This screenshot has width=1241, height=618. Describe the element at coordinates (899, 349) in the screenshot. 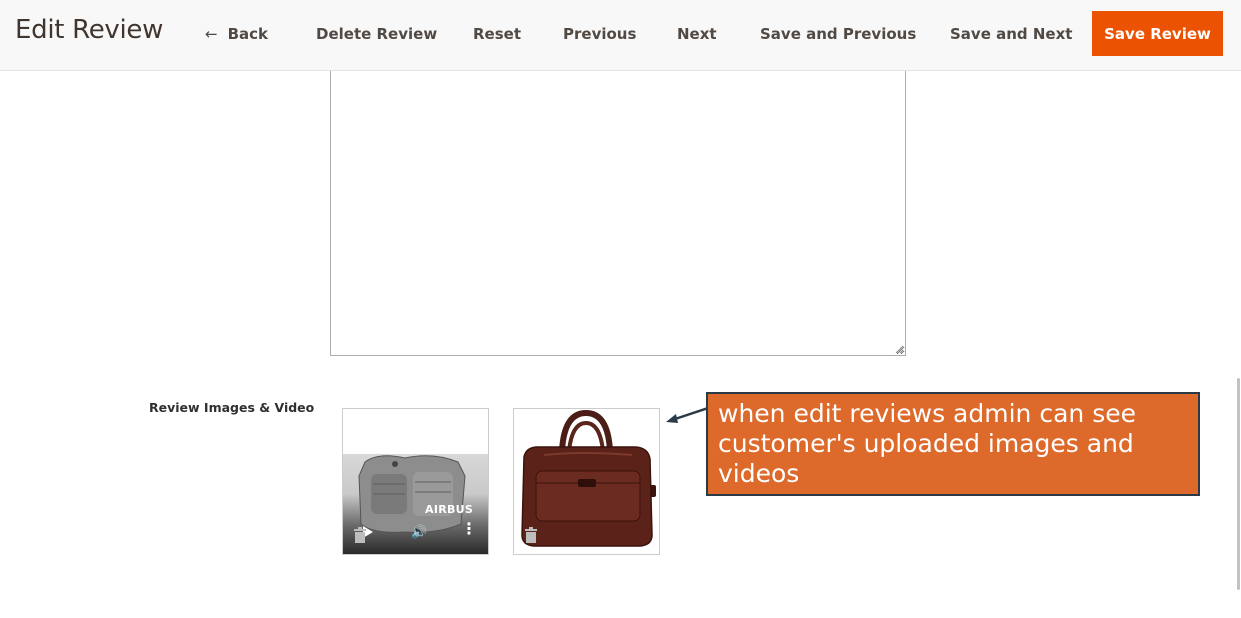

I see `resize-handle-icon` at that location.